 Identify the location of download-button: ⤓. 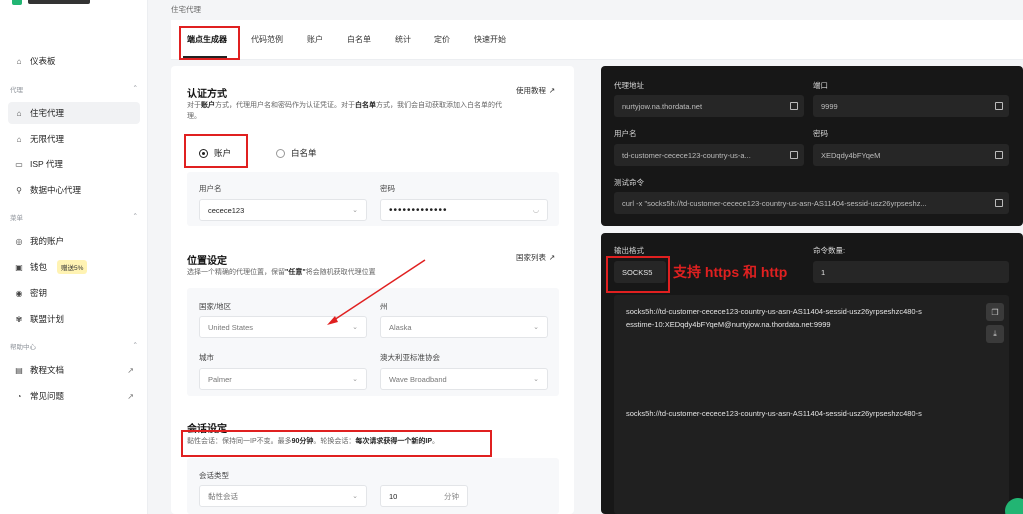
(995, 334).